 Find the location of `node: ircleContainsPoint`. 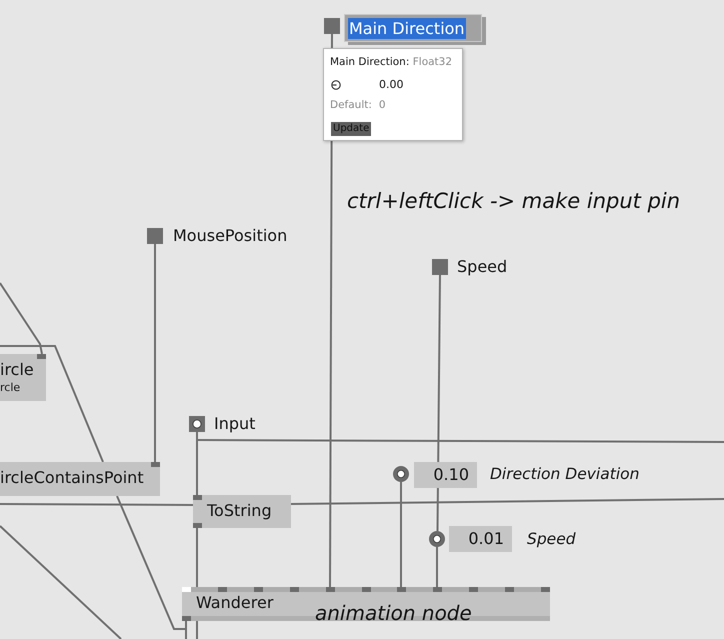

node: ircleContainsPoint is located at coordinates (80, 479).